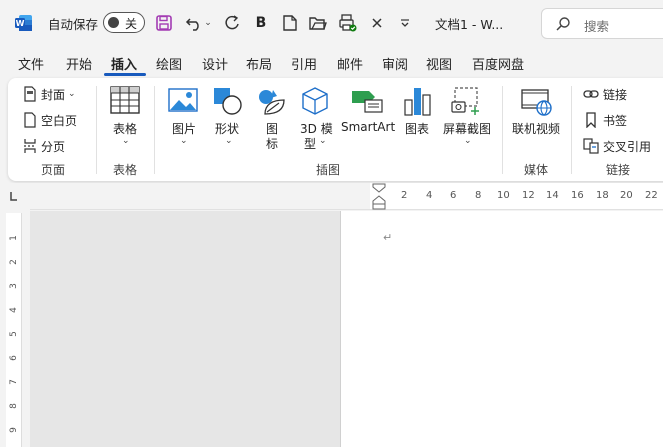 This screenshot has width=663, height=447. What do you see at coordinates (169, 63) in the screenshot?
I see `tab-draw: 绘图` at bounding box center [169, 63].